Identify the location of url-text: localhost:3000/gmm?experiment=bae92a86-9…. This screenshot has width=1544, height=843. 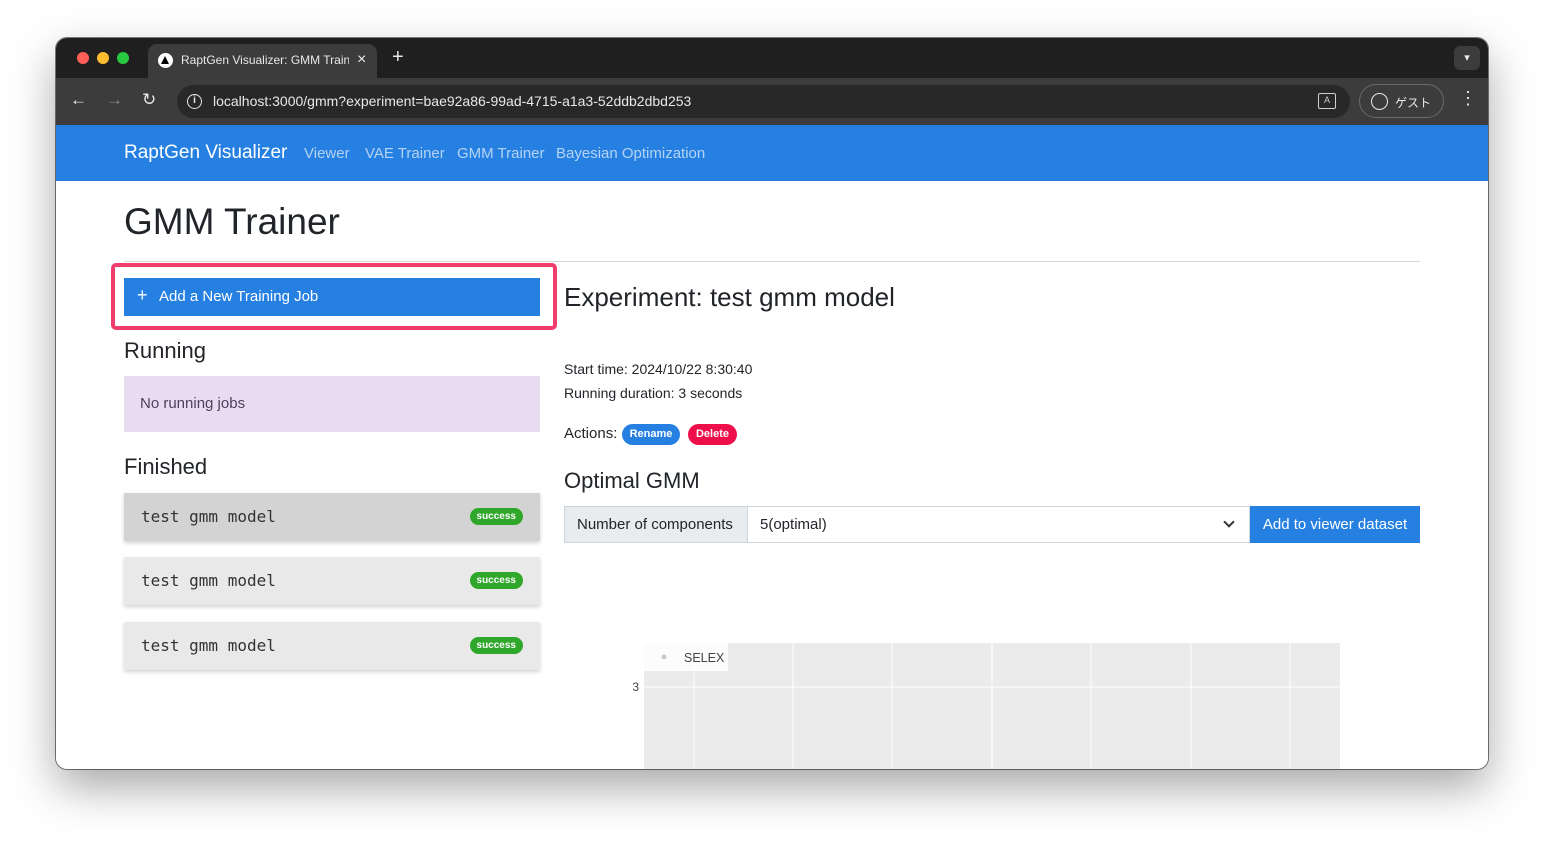
(452, 101).